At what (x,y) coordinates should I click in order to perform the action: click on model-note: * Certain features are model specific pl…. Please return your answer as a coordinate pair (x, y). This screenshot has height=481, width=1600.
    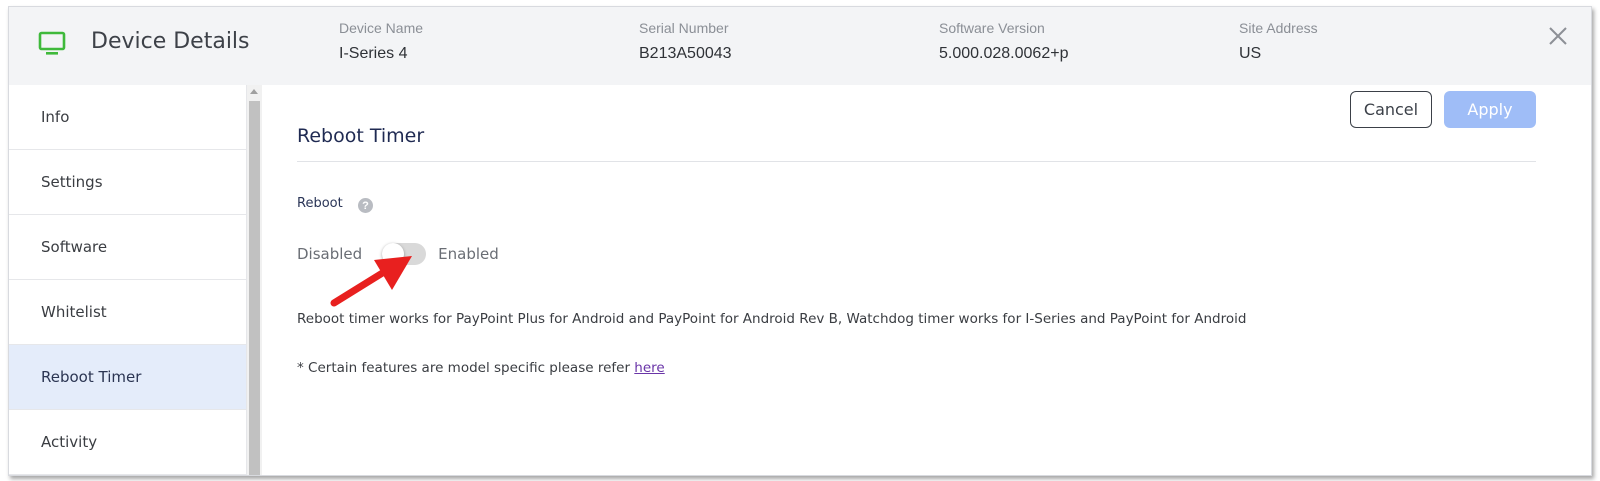
    Looking at the image, I should click on (481, 368).